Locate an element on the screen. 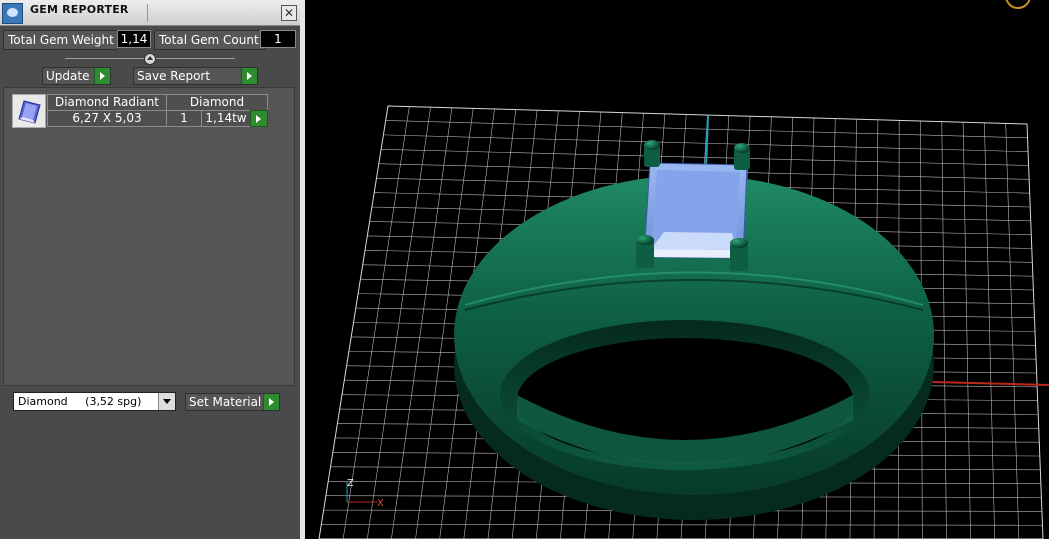 The height and width of the screenshot is (539, 1049). material-select: Diamond (3,52 spg) is located at coordinates (94, 401).